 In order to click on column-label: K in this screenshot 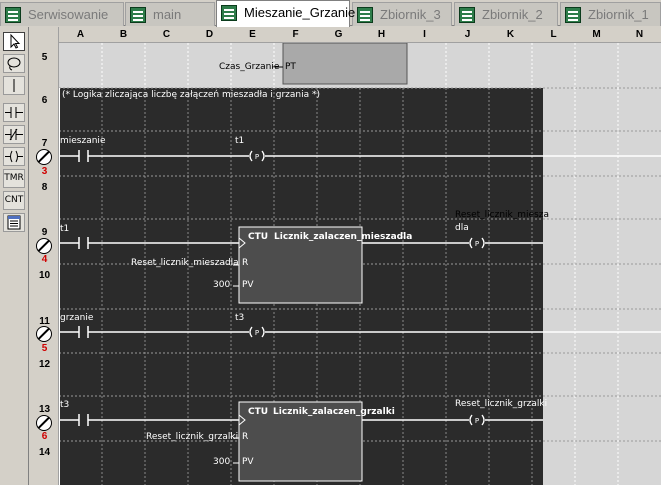, I will do `click(510, 34)`.